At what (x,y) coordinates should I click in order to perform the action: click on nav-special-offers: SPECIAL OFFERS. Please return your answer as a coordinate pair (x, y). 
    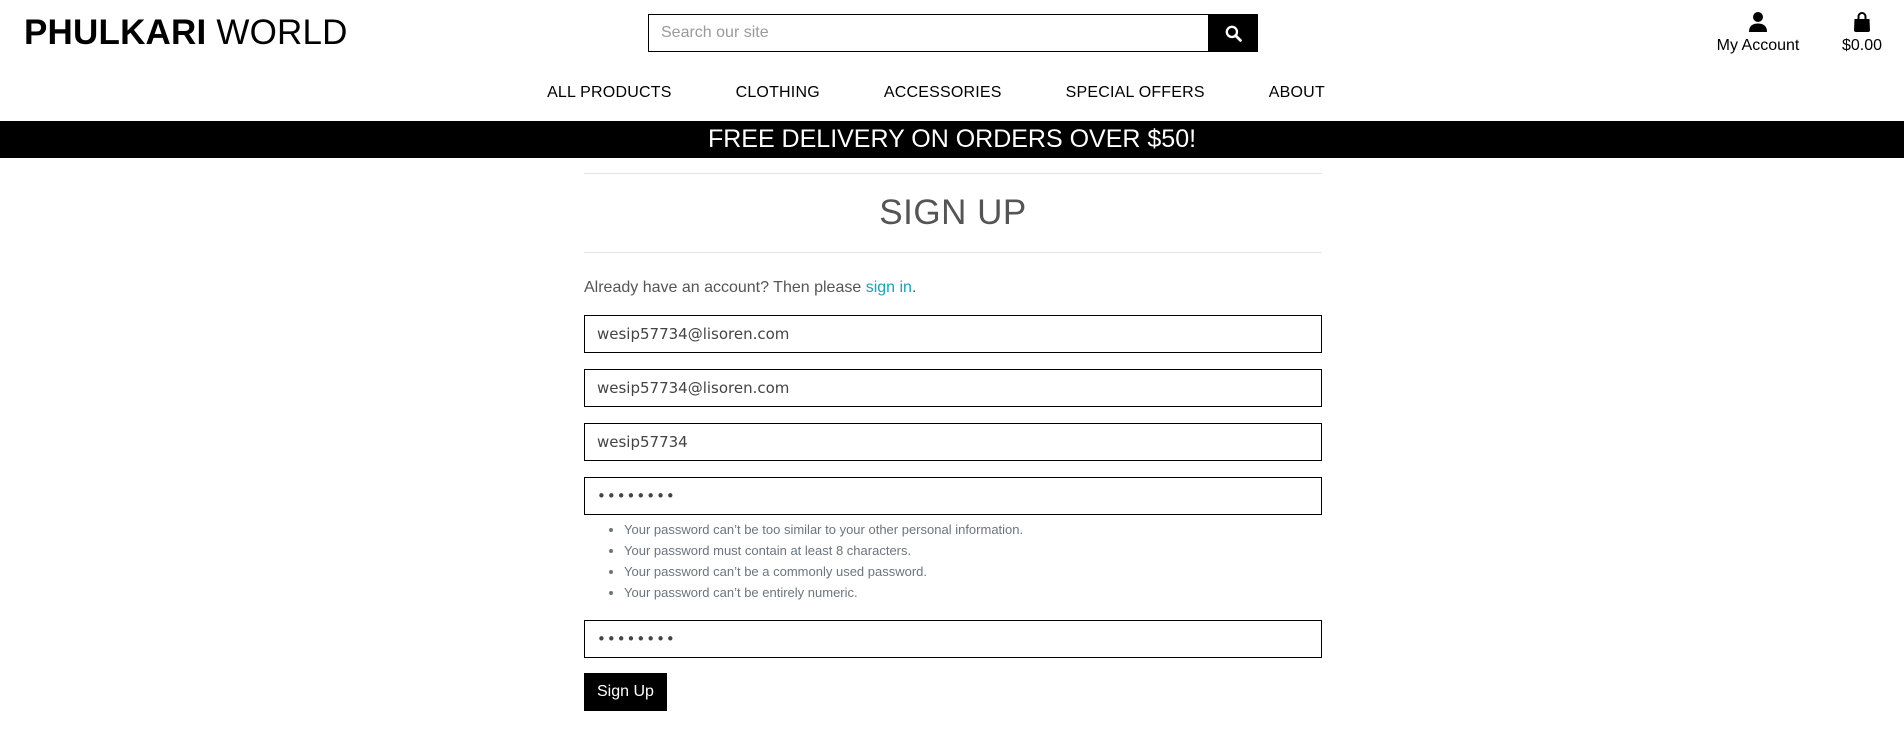
    Looking at the image, I should click on (1135, 93).